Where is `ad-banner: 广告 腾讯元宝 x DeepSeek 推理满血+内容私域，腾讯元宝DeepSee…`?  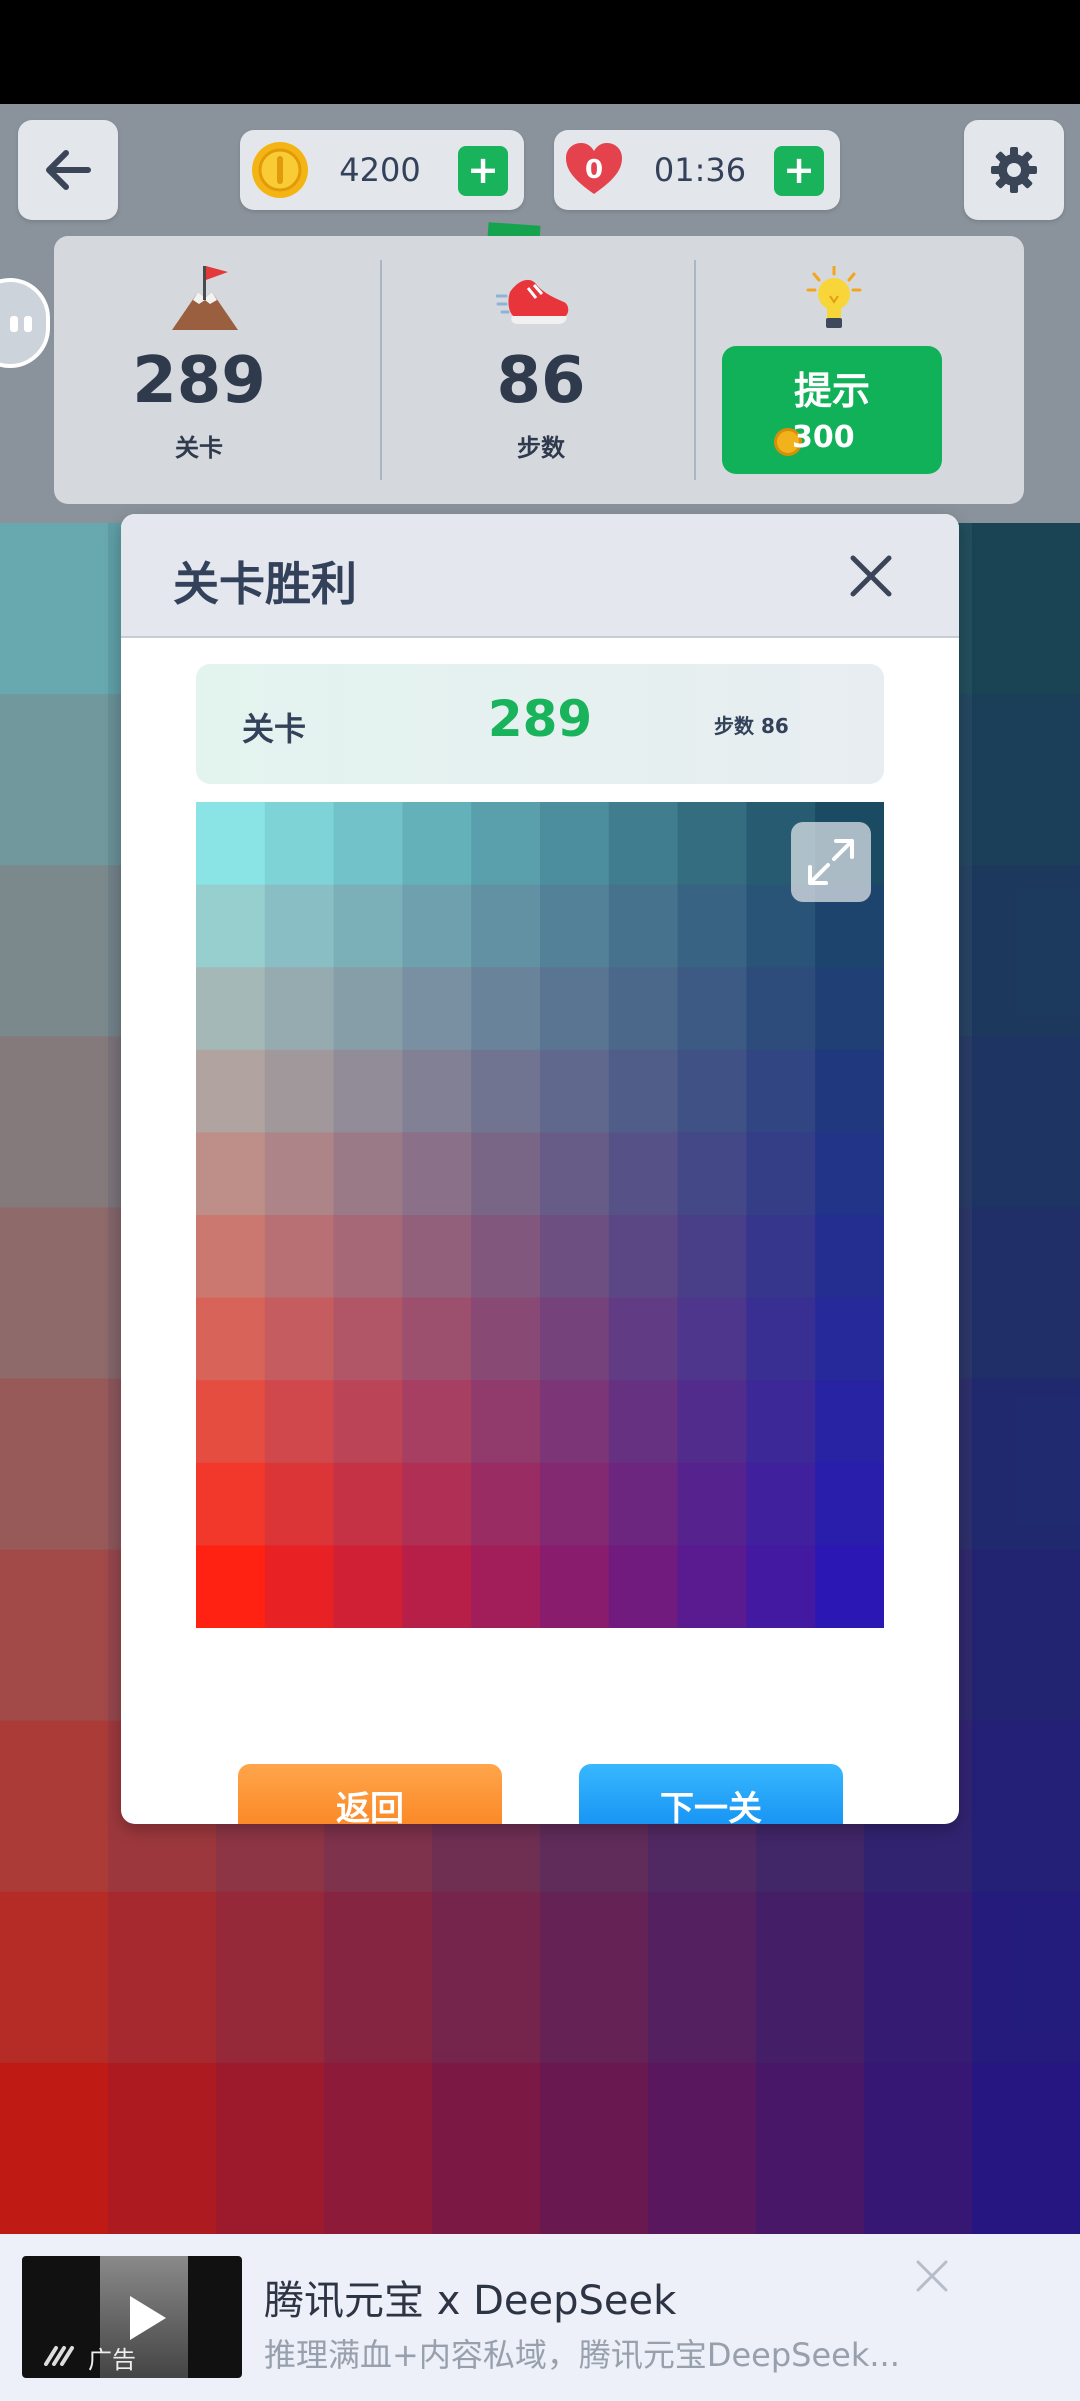 ad-banner: 广告 腾讯元宝 x DeepSeek 推理满血+内容私域，腾讯元宝DeepSee… is located at coordinates (540, 2317).